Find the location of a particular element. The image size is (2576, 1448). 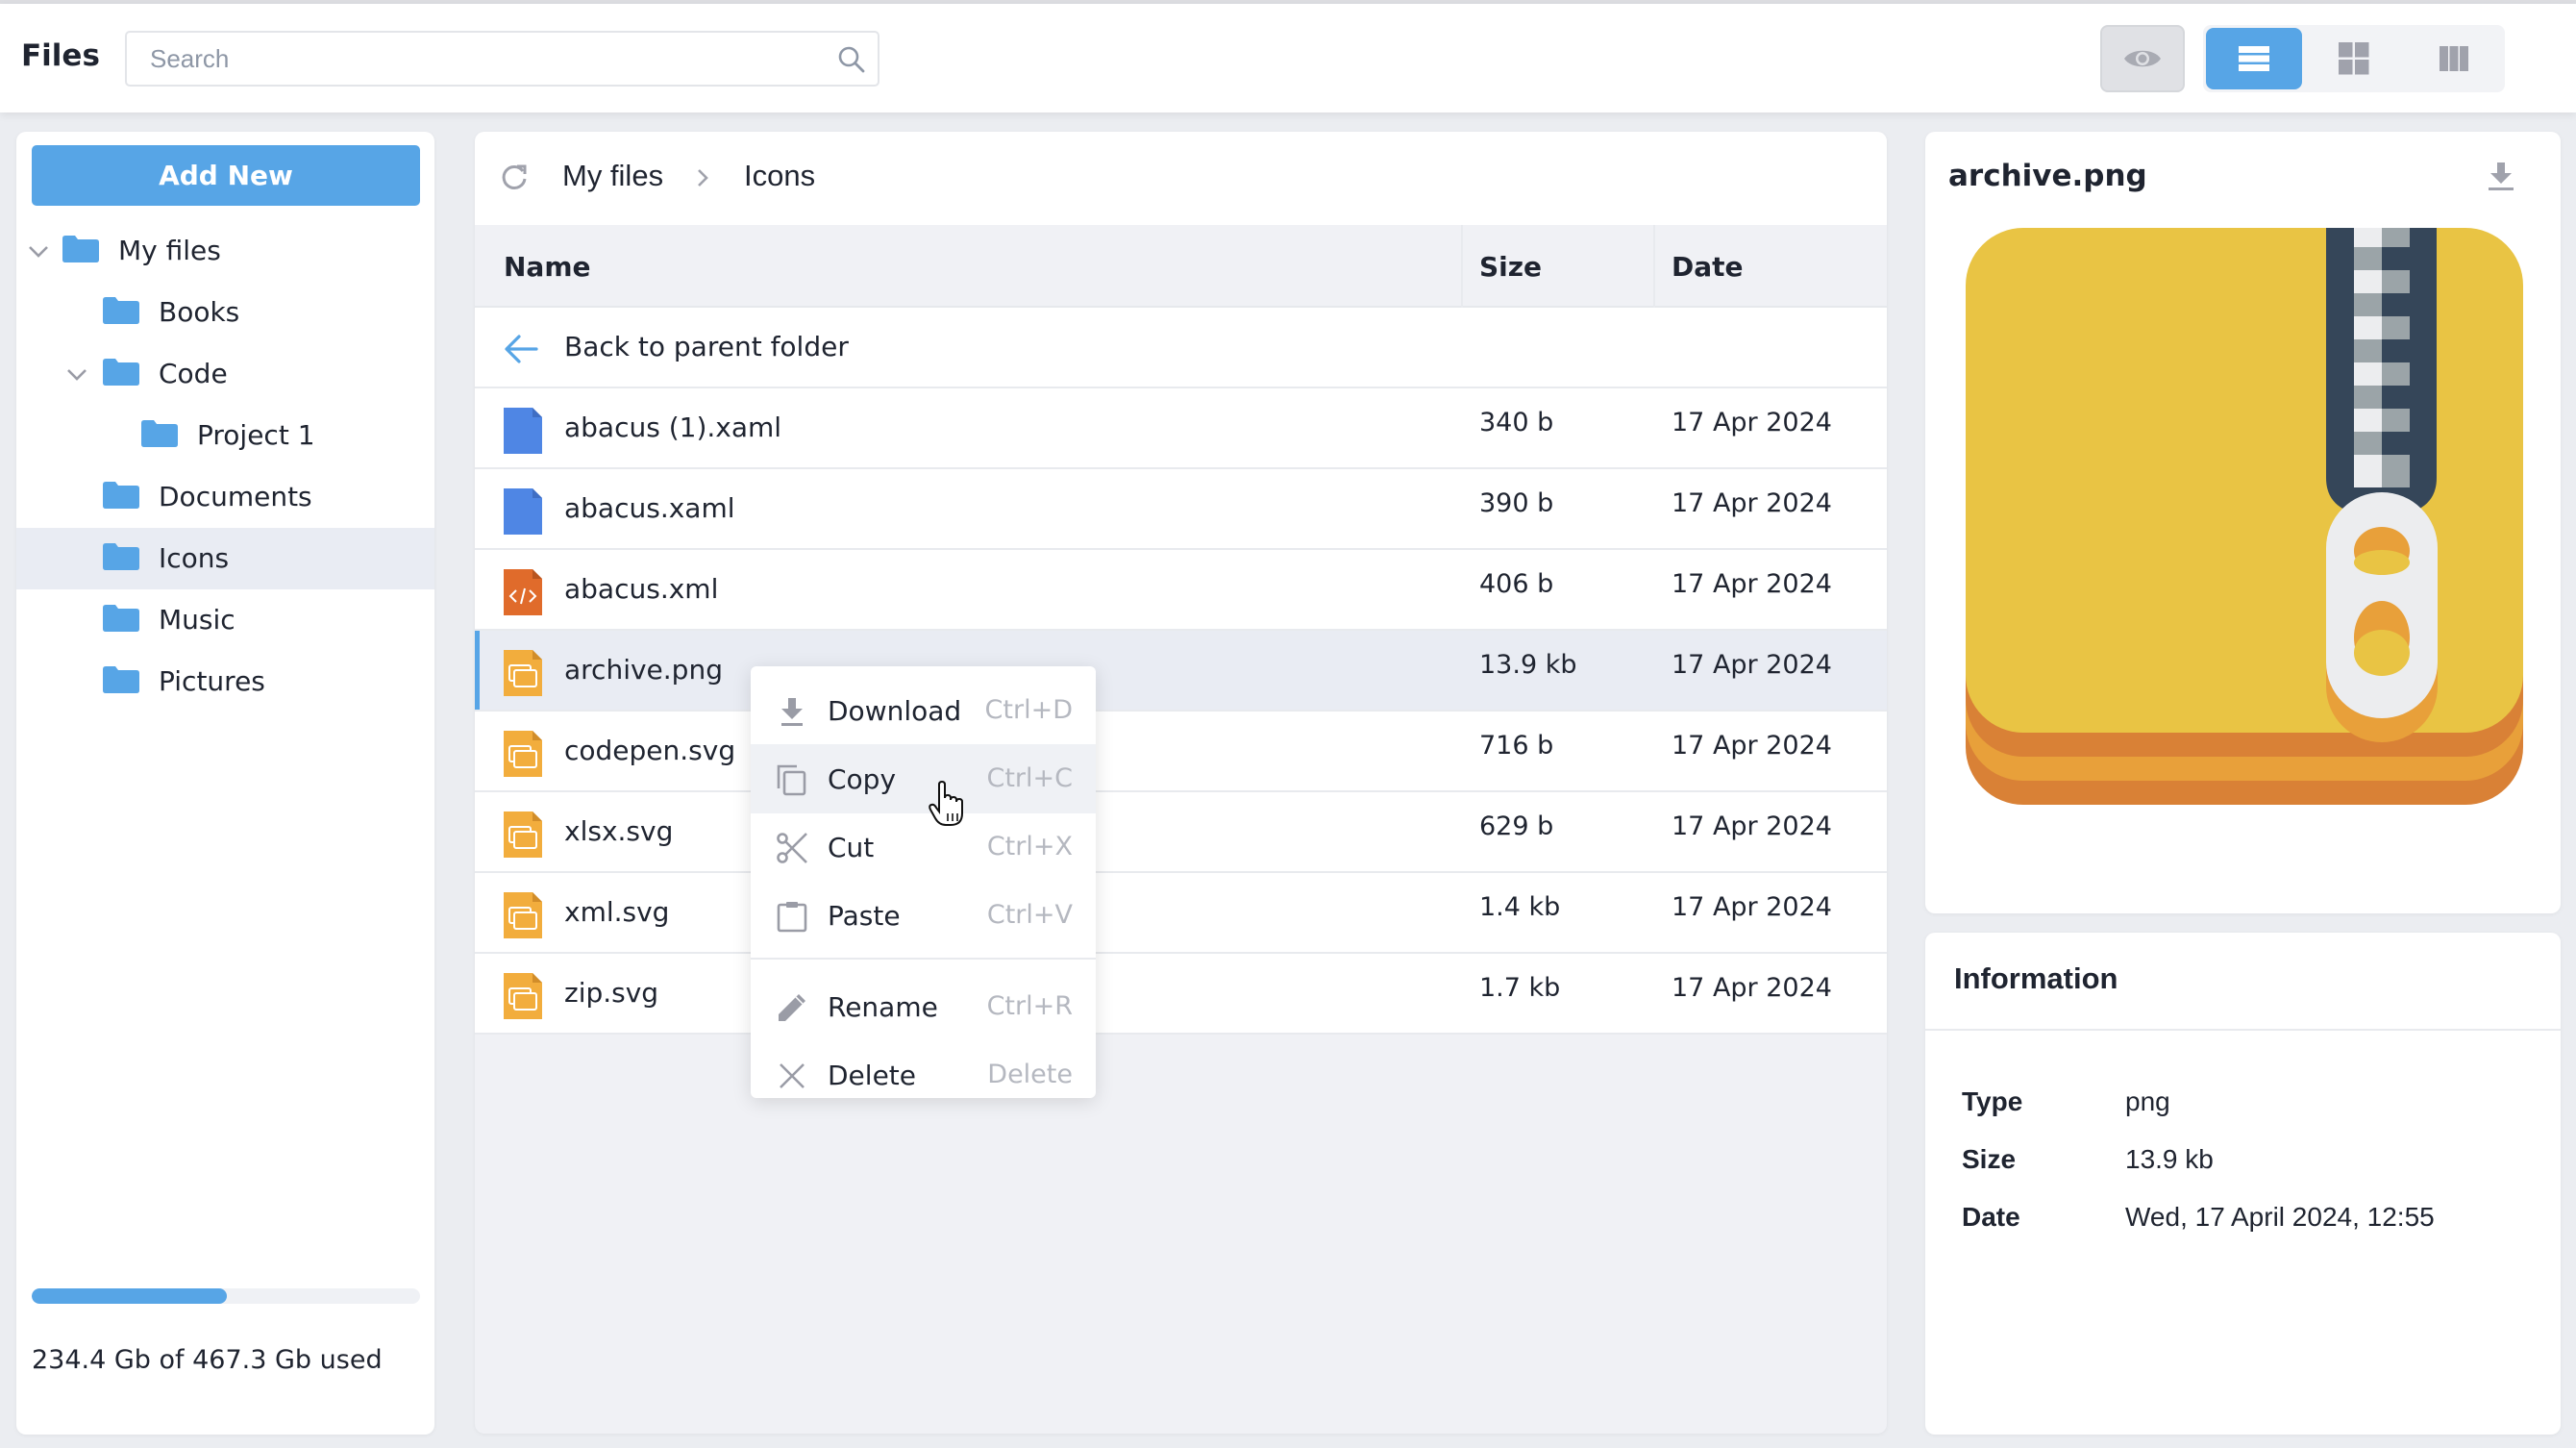

preview-toggle-button is located at coordinates (2143, 59).